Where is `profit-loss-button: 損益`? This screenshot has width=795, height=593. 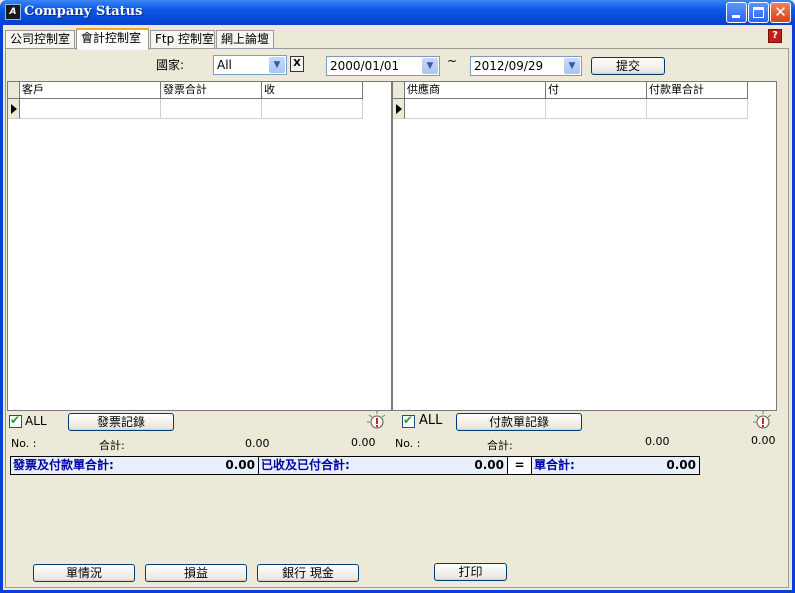
profit-loss-button: 損益 is located at coordinates (196, 573).